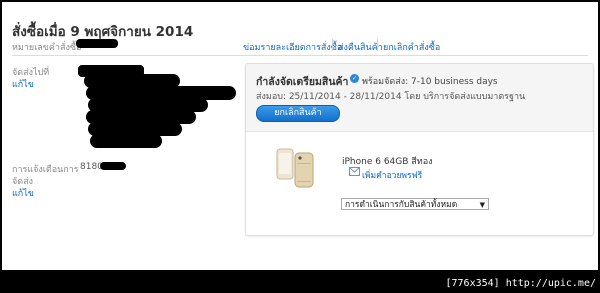 The height and width of the screenshot is (293, 600). What do you see at coordinates (430, 82) in the screenshot?
I see `ready-to-ship-text: พร้อมจัดส่ง: 7-10 business days` at bounding box center [430, 82].